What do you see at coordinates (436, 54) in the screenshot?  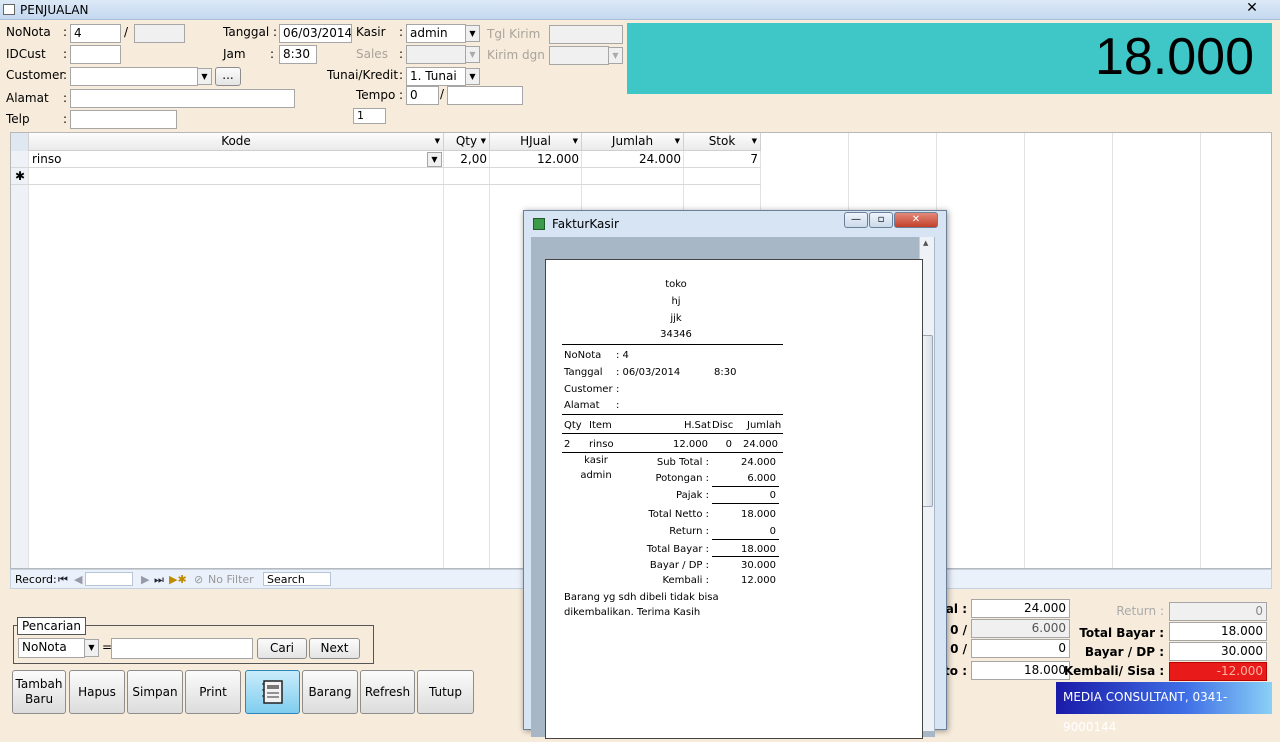 I see `sales-select` at bounding box center [436, 54].